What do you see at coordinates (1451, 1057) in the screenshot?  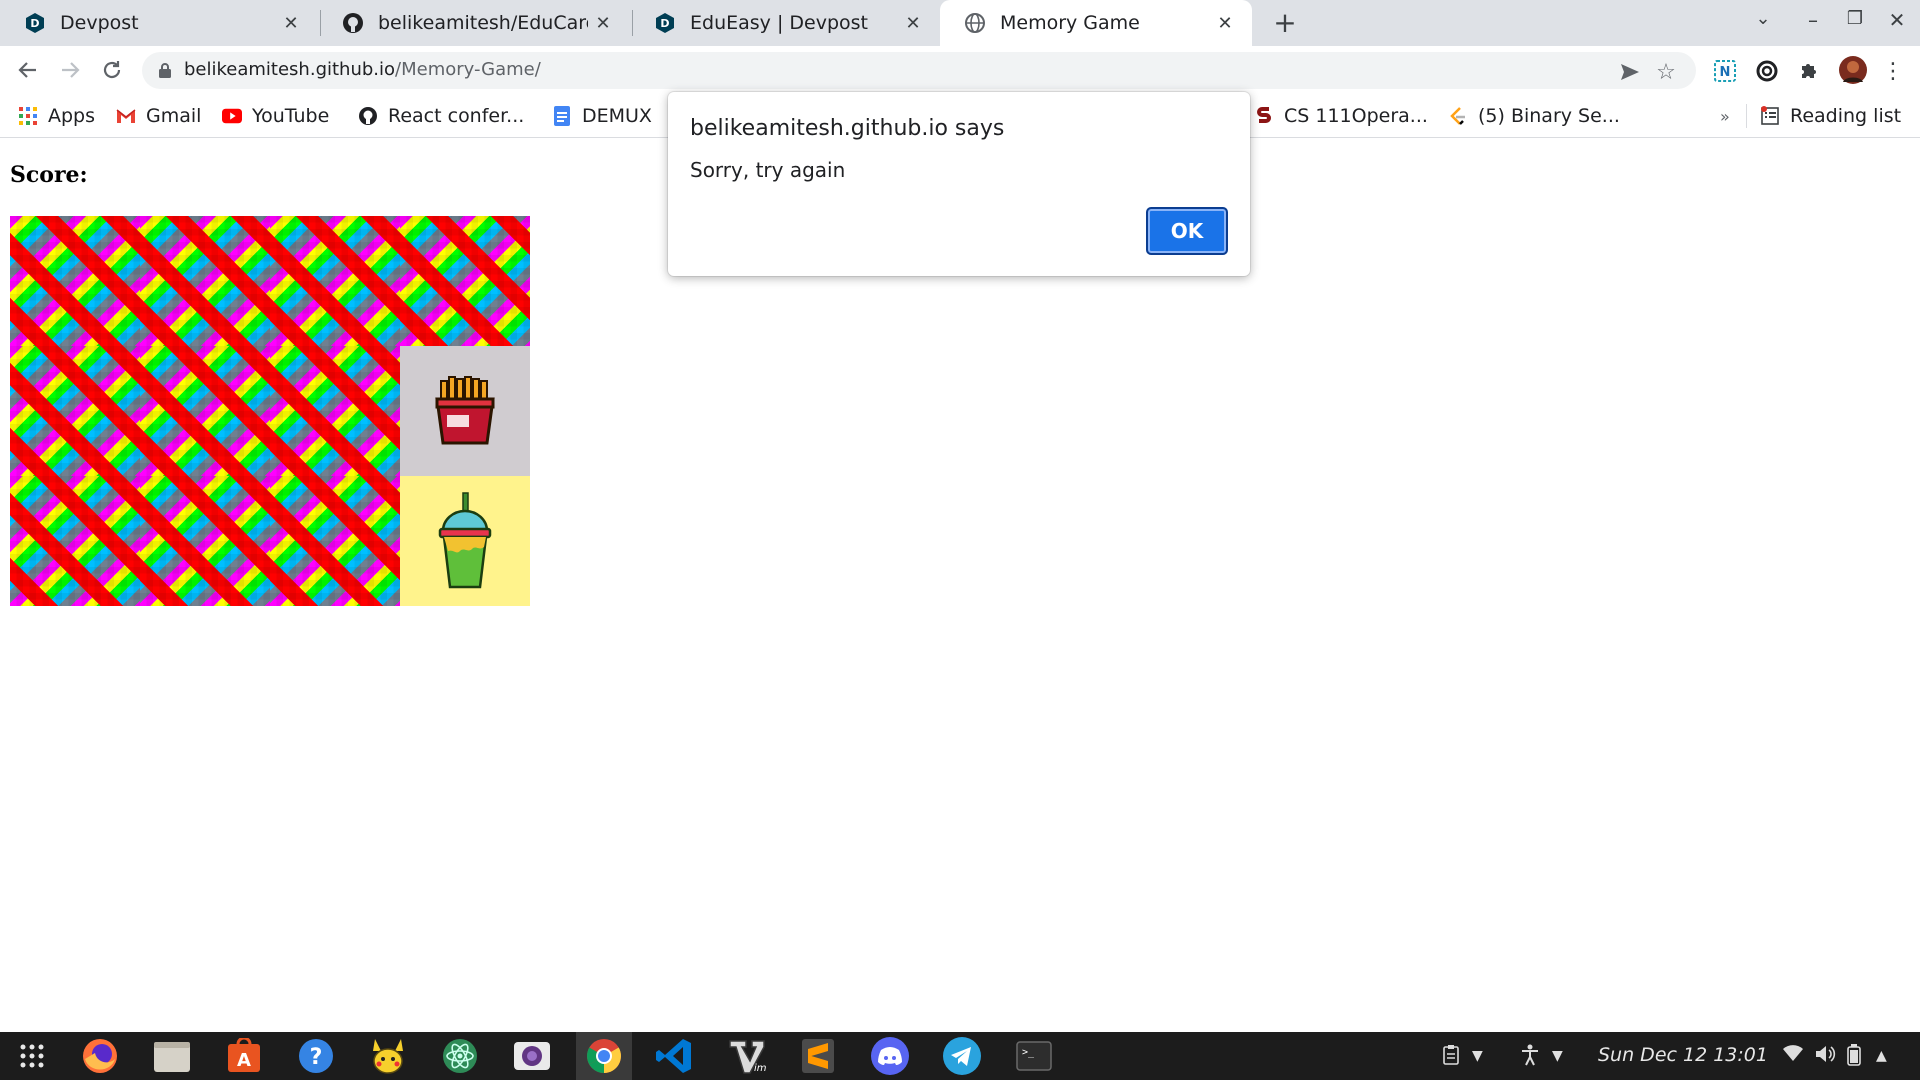 I see `clipboard-icon` at bounding box center [1451, 1057].